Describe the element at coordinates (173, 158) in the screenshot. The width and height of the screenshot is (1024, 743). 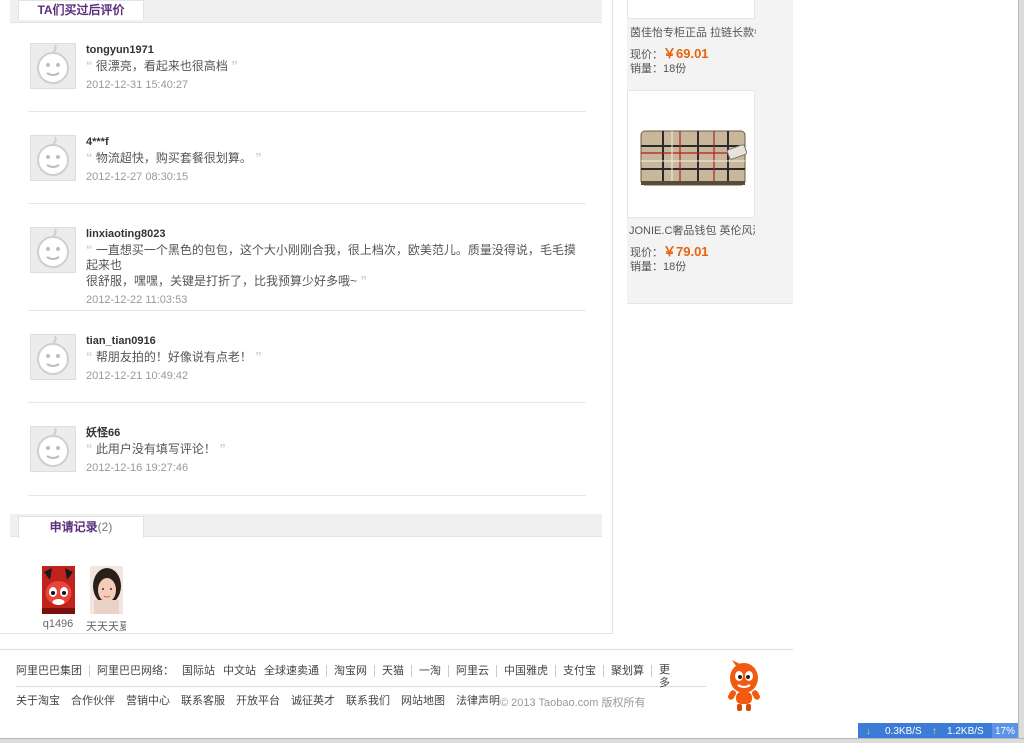
I see `review-text-content: 物流超快，购买套餐很划算。` at that location.